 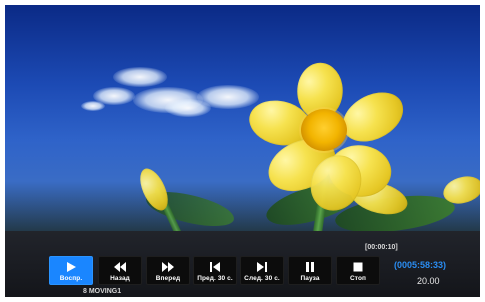 I want to click on flower-center, so click(x=324, y=130).